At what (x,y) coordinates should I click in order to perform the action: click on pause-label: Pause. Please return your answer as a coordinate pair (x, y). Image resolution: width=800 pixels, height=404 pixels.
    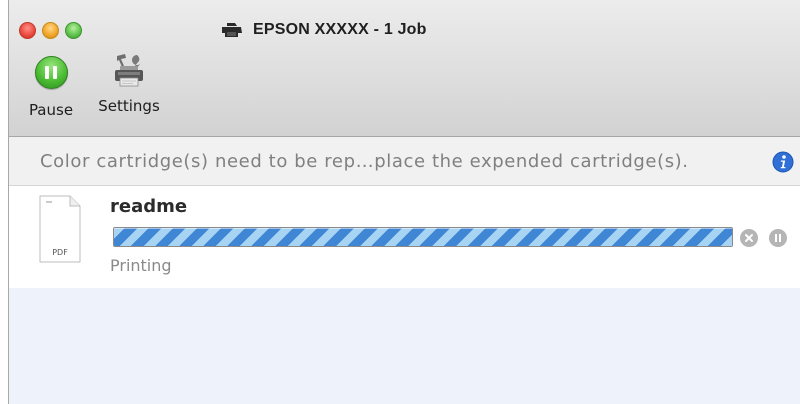
    Looking at the image, I should click on (51, 110).